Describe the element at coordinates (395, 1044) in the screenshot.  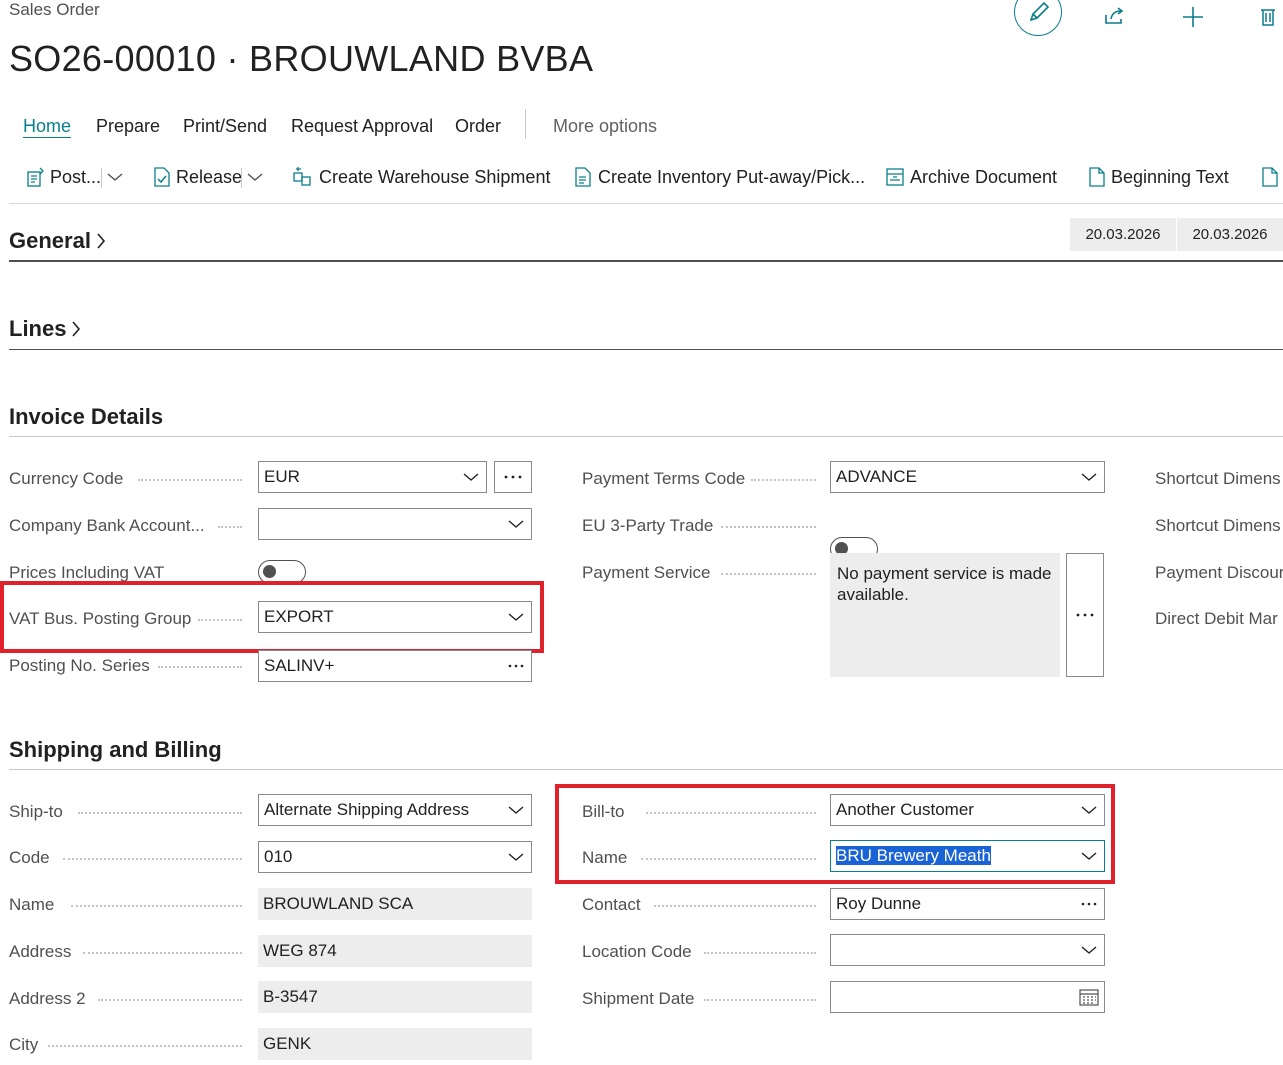
I see `ship-to-city-field: GENK` at that location.